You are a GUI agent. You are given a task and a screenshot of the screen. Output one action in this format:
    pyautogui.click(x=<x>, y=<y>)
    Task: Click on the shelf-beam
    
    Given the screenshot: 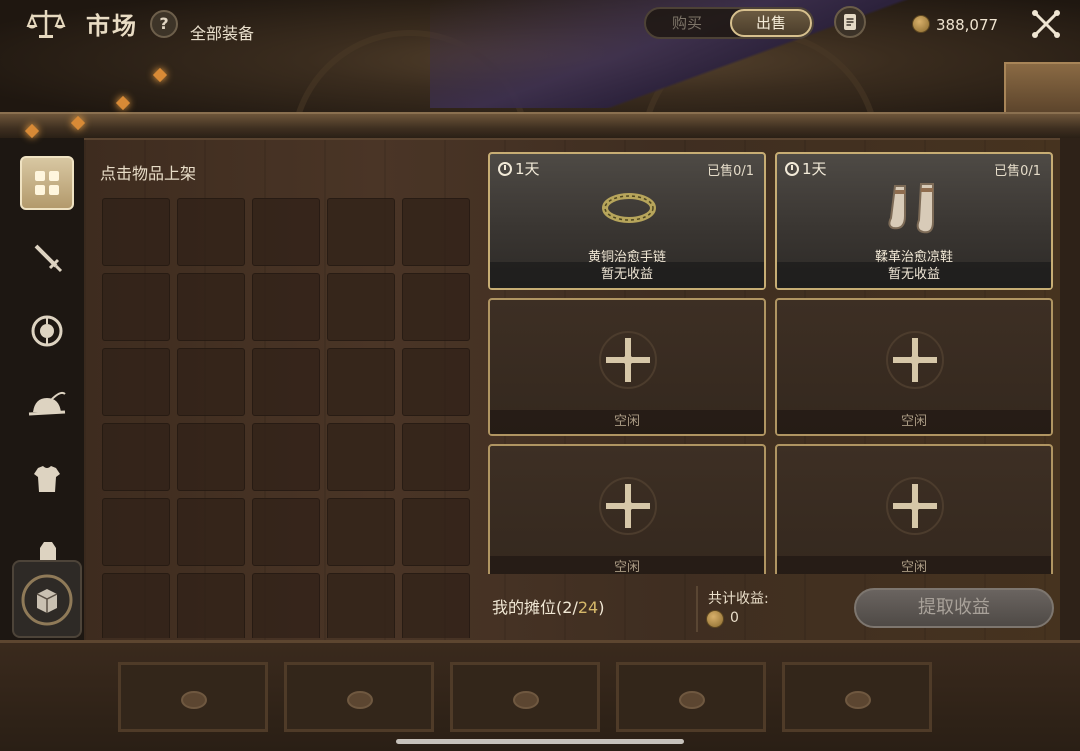 What is the action you would take?
    pyautogui.click(x=540, y=125)
    